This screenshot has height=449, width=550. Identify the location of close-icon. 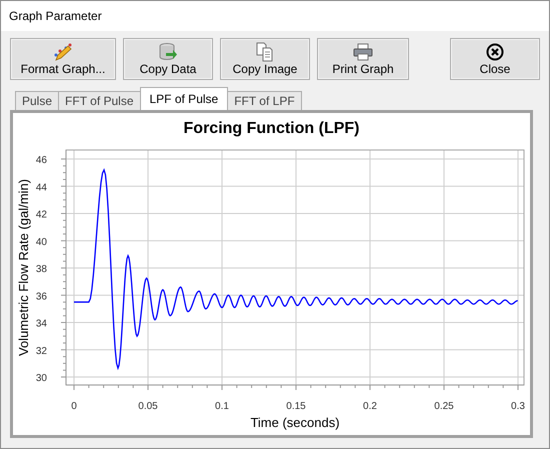
(495, 52).